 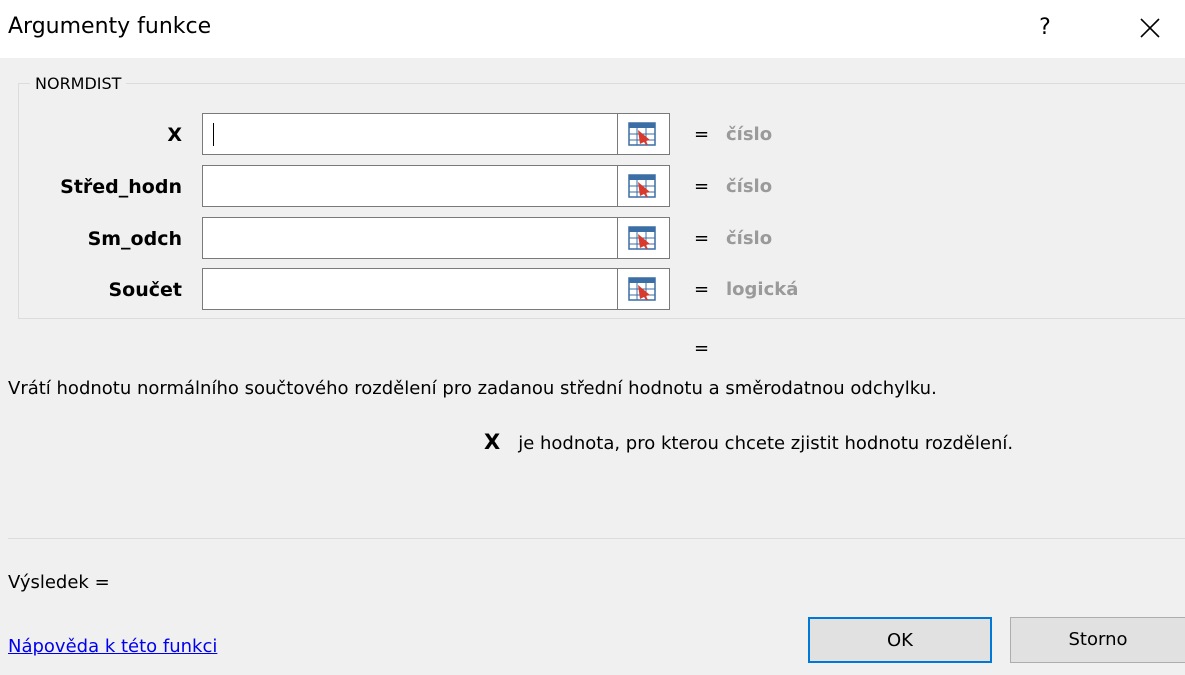 I want to click on argument-row-stred-hodn: Střed_hodn = číslo, so click(x=592, y=187).